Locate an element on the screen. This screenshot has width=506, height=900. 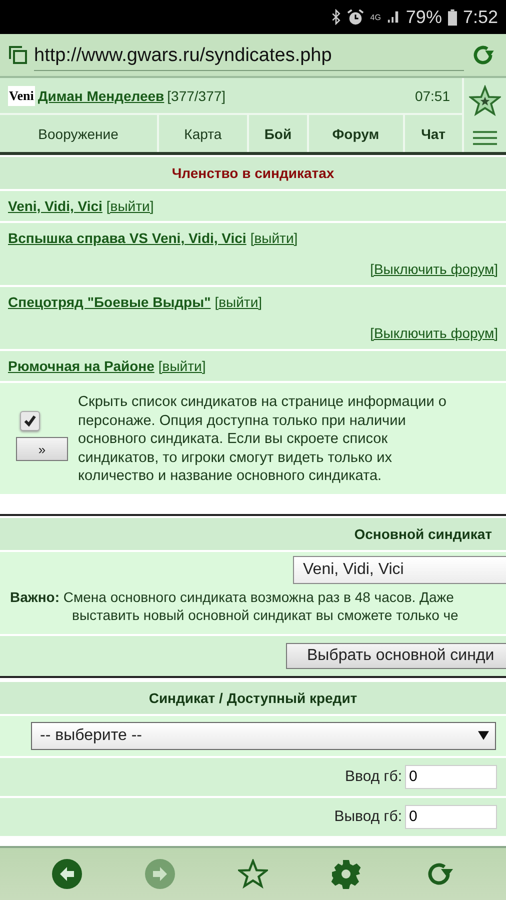
nav-link: Чат is located at coordinates (432, 133).